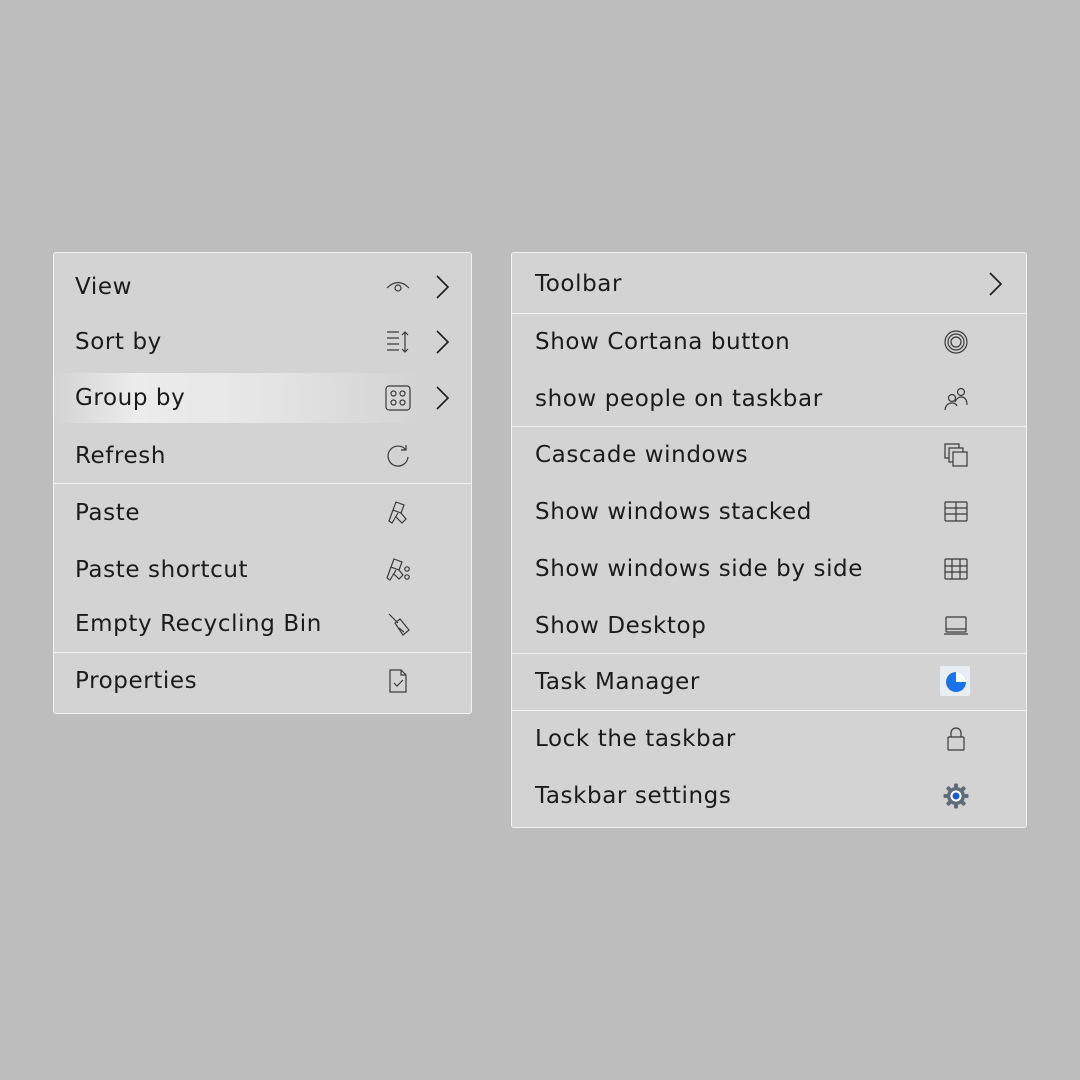 The width and height of the screenshot is (1080, 1080). I want to click on menu-item-label: Paste, so click(108, 513).